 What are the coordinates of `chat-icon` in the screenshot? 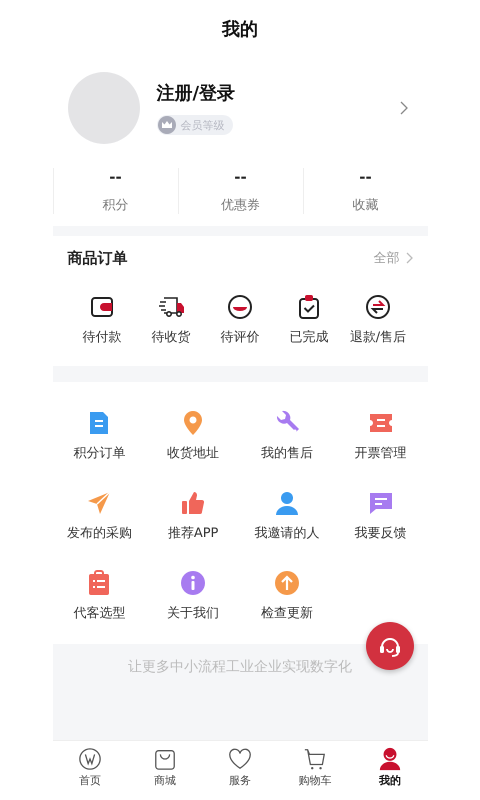 It's located at (381, 503).